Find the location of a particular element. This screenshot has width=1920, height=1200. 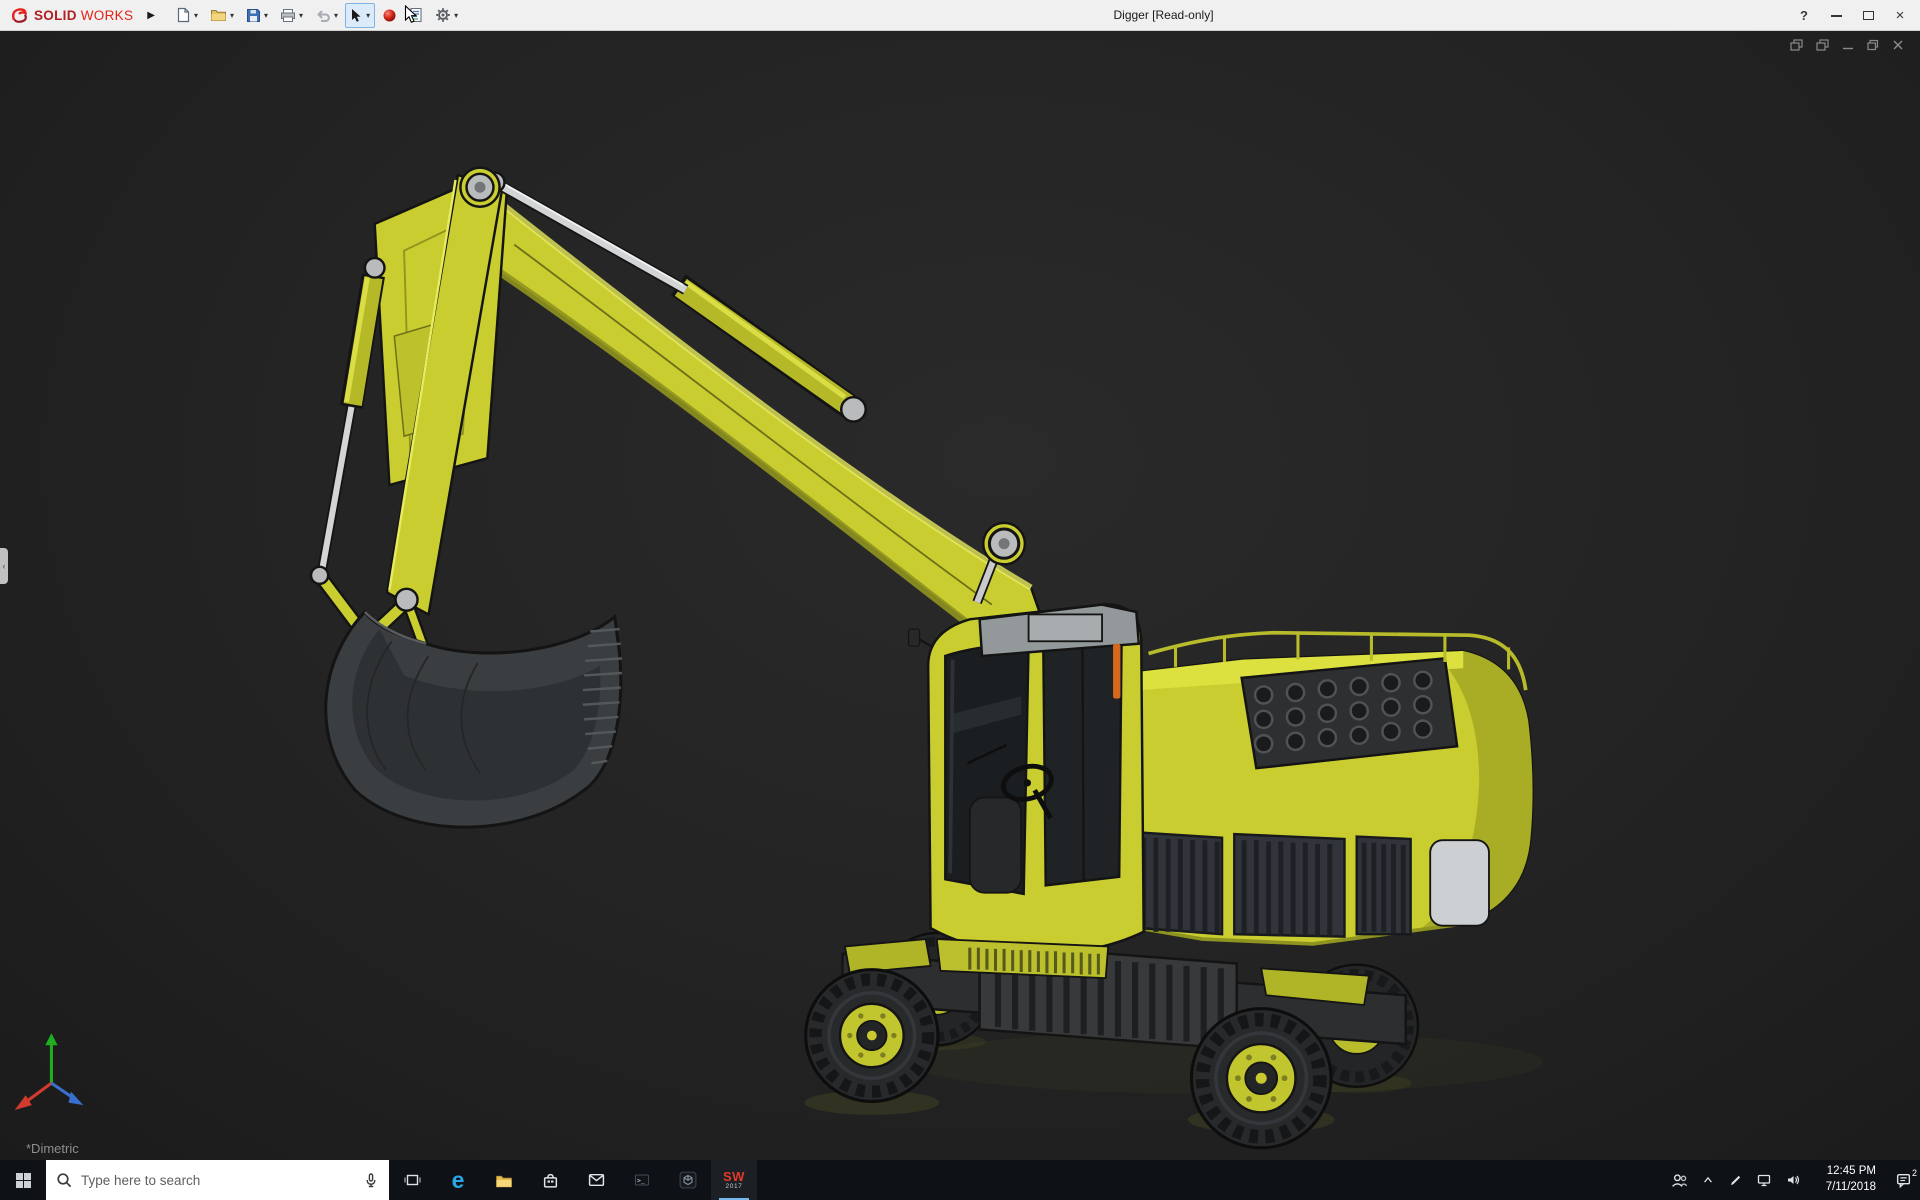

console-prompt-glyph: >_ is located at coordinates (641, 1181).